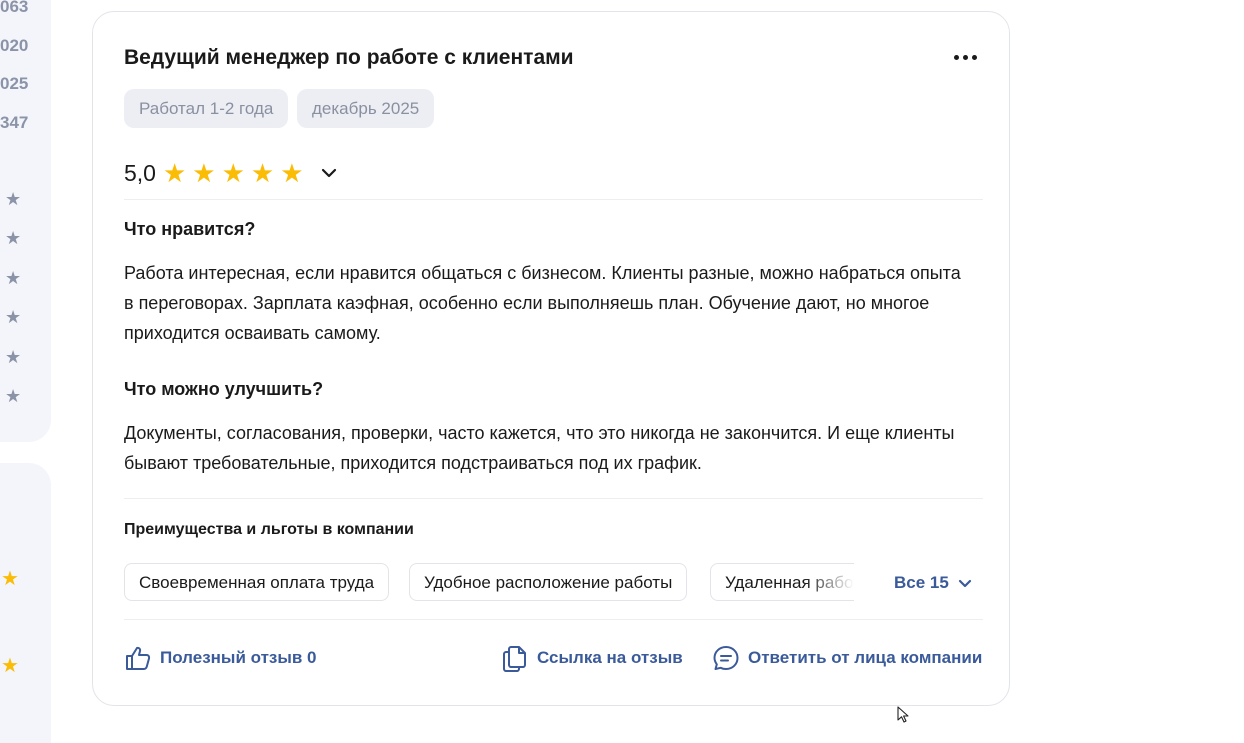 The image size is (1244, 743). I want to click on rating-row: 5,0 ★ ★ ★ ★ ★, so click(232, 173).